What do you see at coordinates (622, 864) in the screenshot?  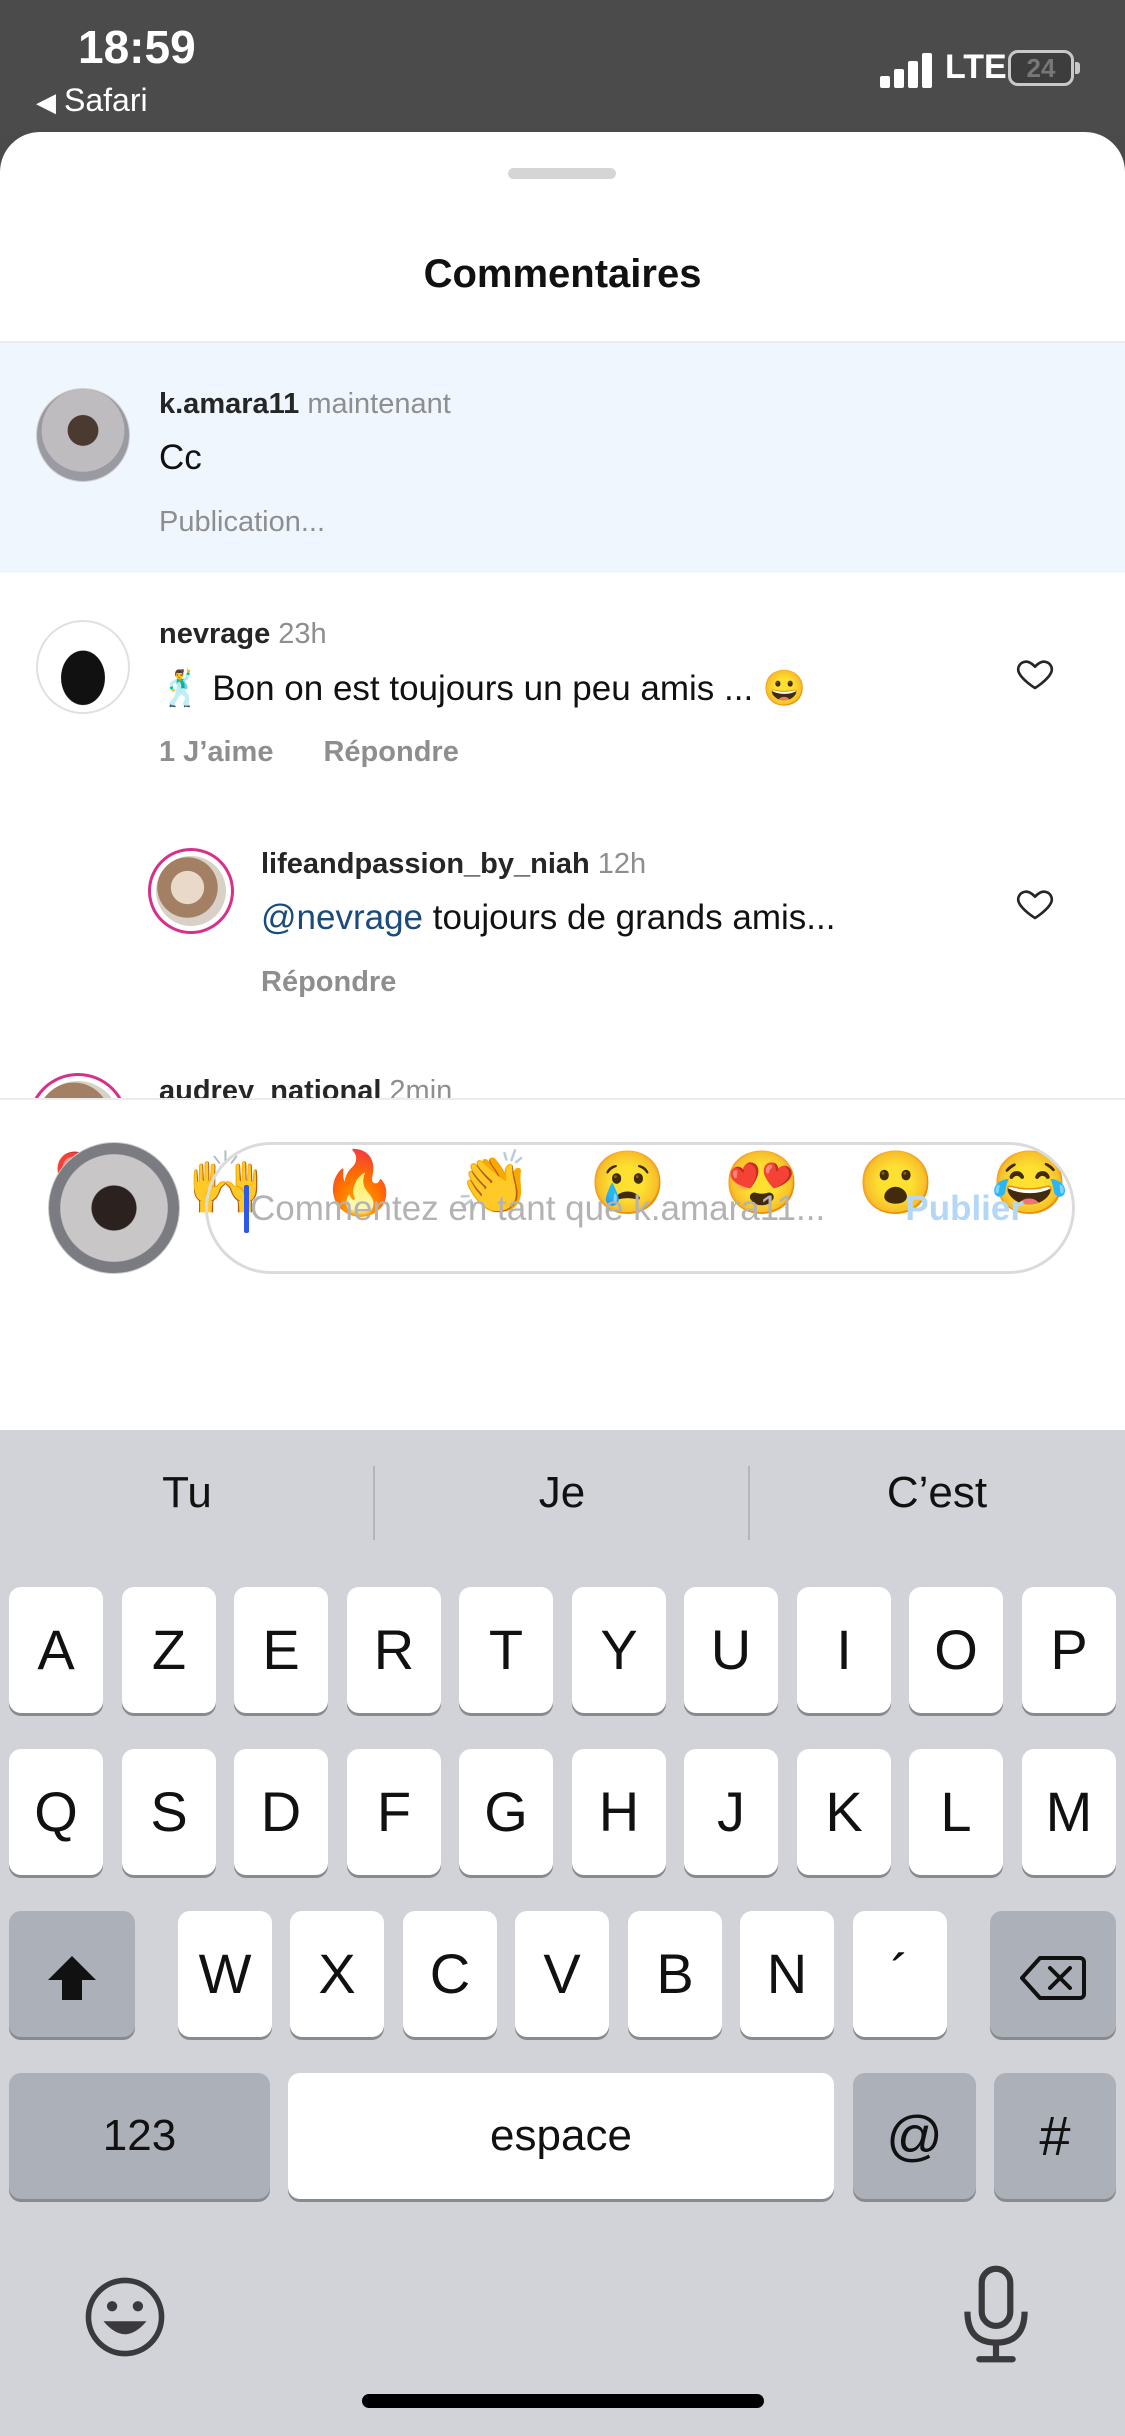 I see `comment-time: 12h` at bounding box center [622, 864].